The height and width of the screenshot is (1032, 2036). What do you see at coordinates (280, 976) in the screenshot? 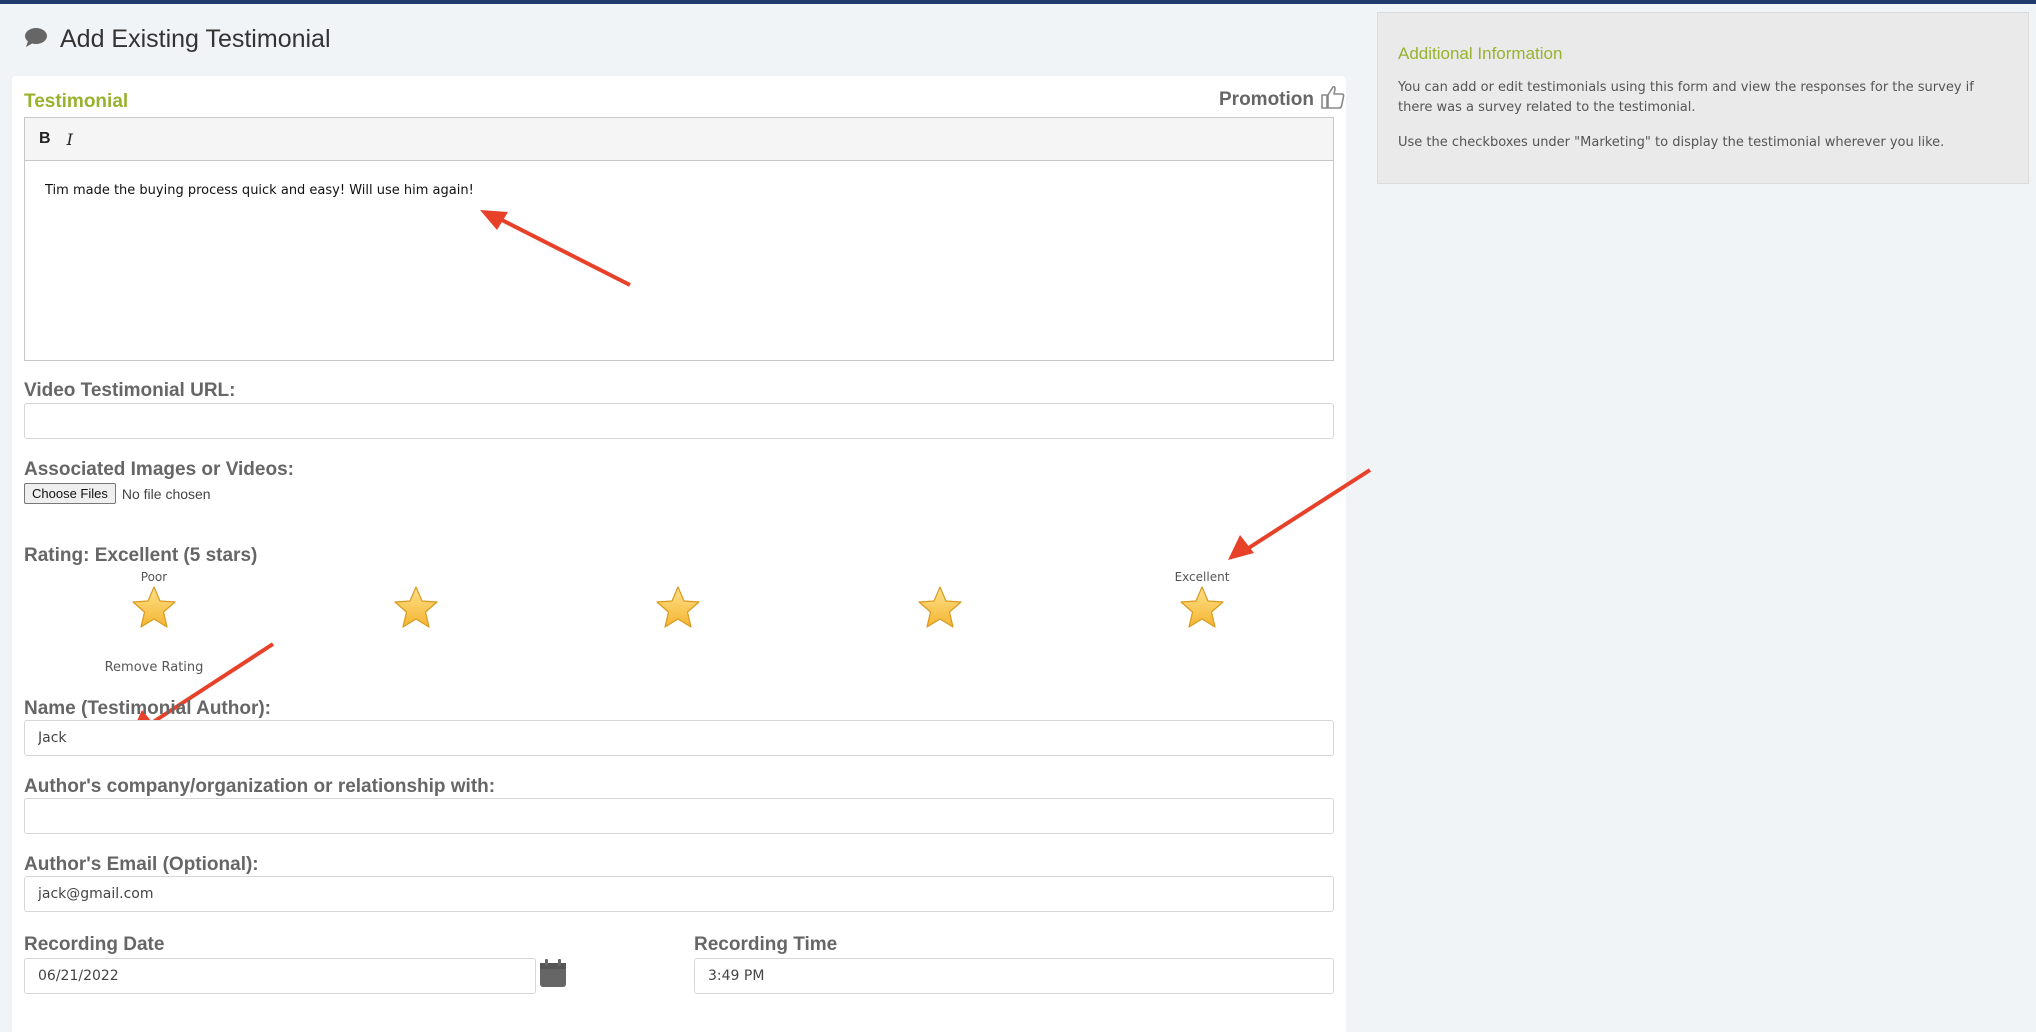
I see `recording-date-input` at bounding box center [280, 976].